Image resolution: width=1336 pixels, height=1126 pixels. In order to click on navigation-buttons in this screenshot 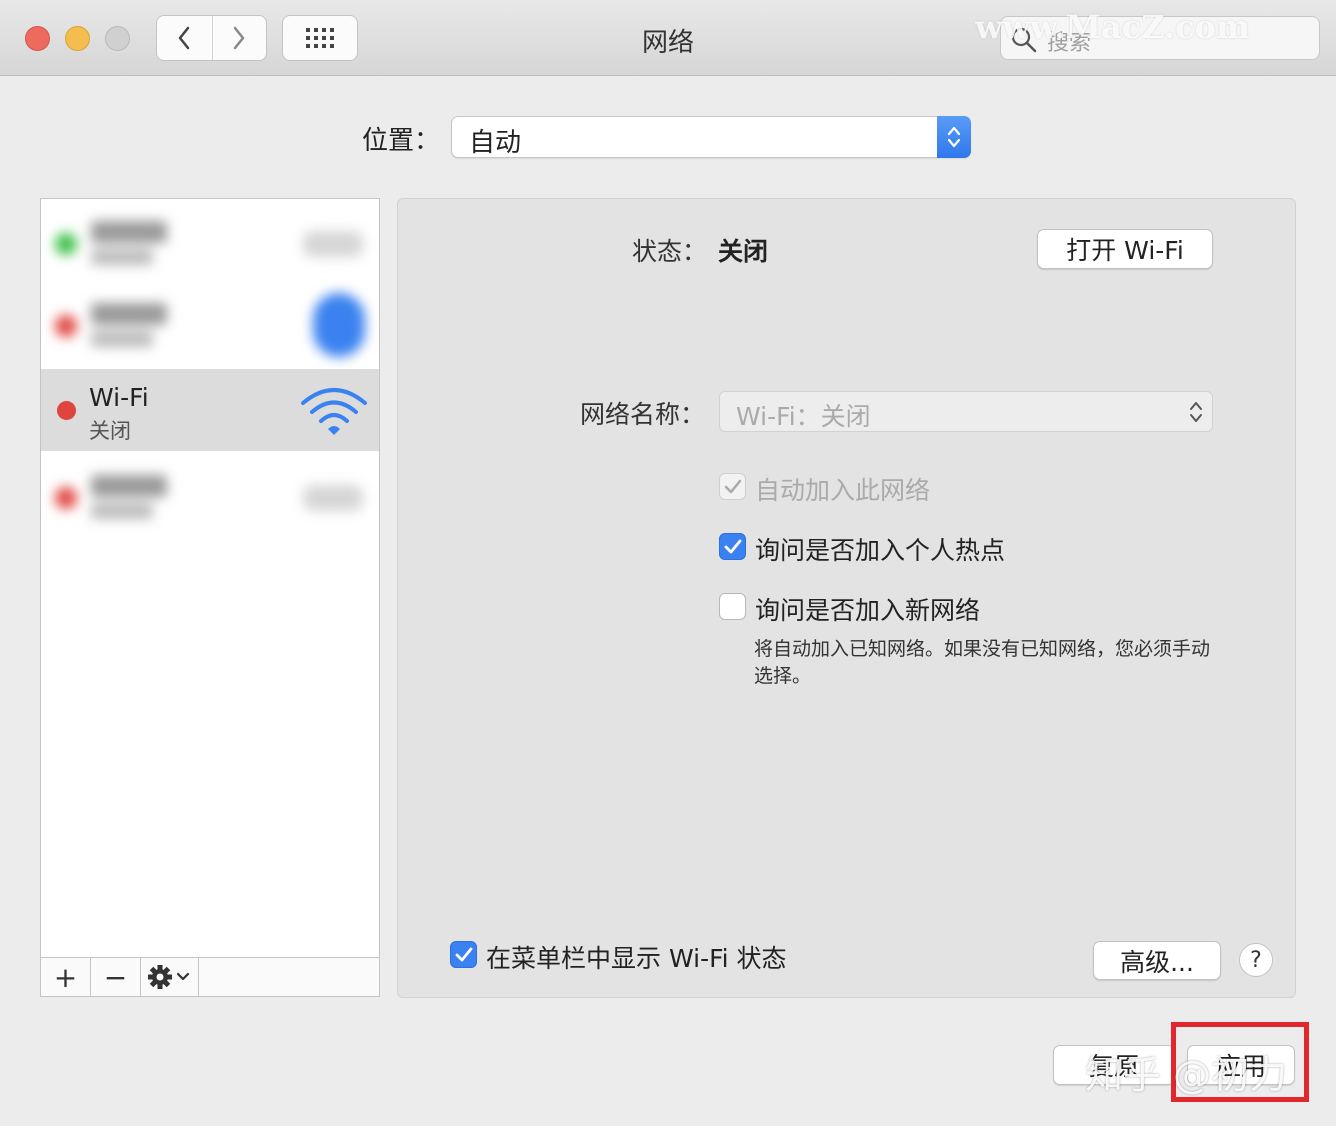, I will do `click(211, 38)`.